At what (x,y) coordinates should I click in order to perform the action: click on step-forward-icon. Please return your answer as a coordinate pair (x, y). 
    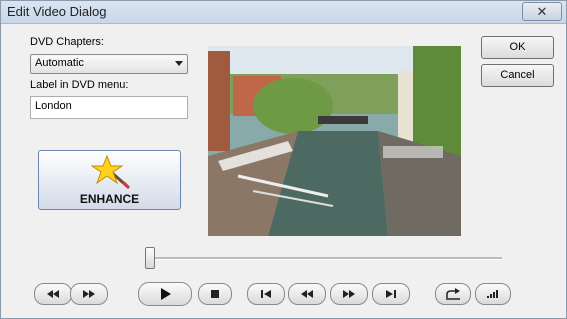
    Looking at the image, I should click on (349, 294).